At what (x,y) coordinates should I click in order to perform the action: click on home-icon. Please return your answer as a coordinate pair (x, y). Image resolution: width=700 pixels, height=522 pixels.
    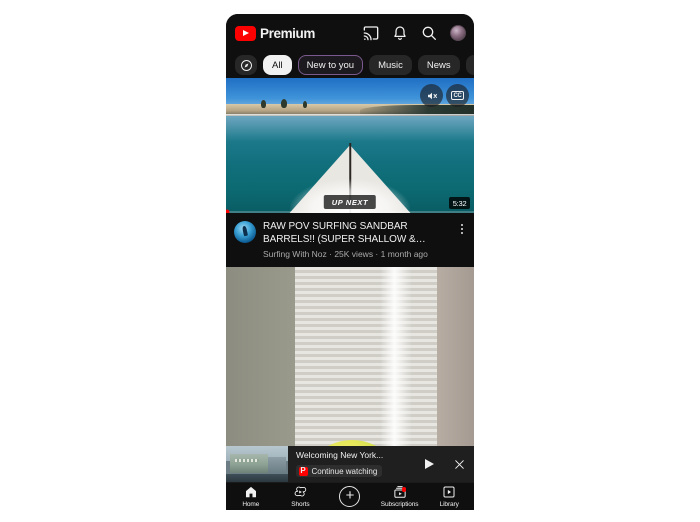
    Looking at the image, I should click on (250, 492).